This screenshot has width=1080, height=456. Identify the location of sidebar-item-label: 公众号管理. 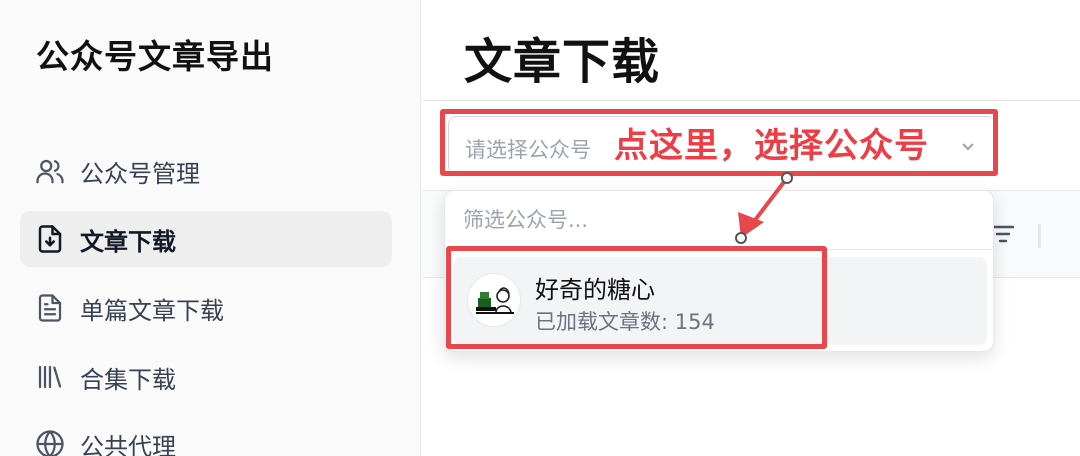
(140, 173).